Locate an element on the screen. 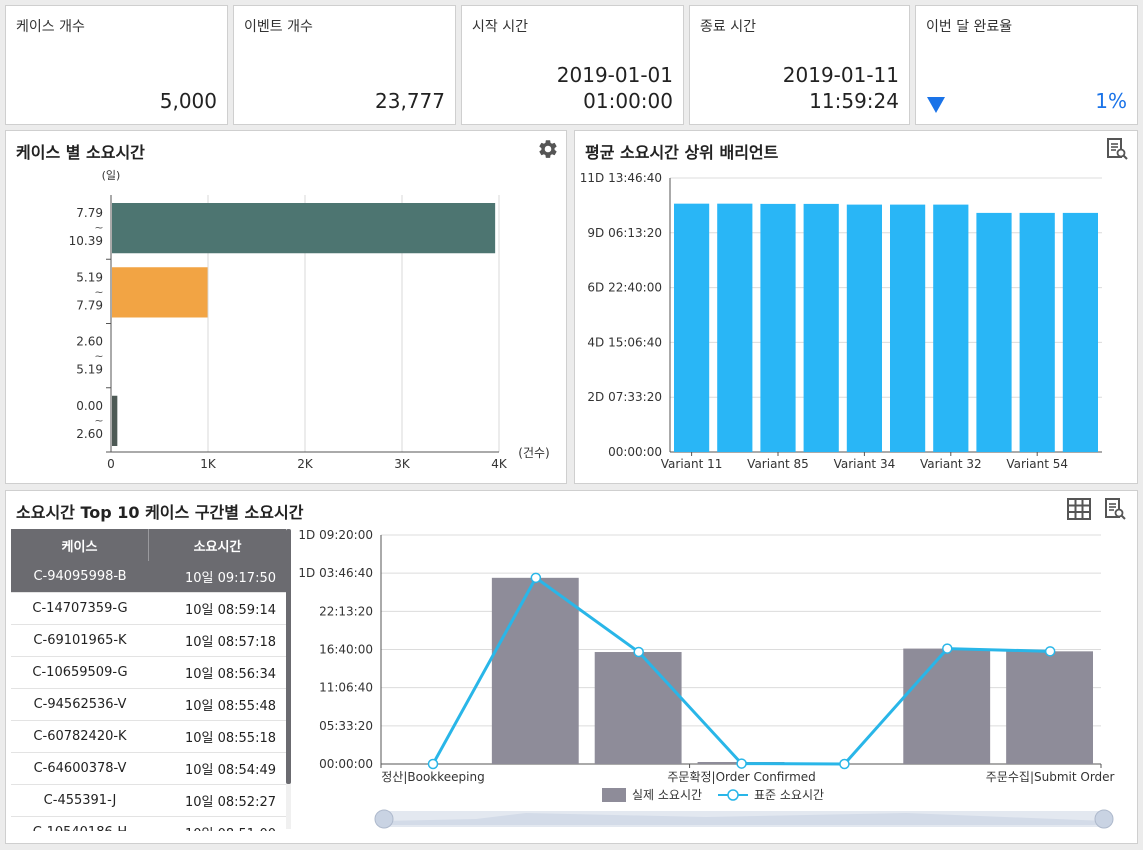  y-tick-label: 1D 09:20:00 is located at coordinates (335, 535).